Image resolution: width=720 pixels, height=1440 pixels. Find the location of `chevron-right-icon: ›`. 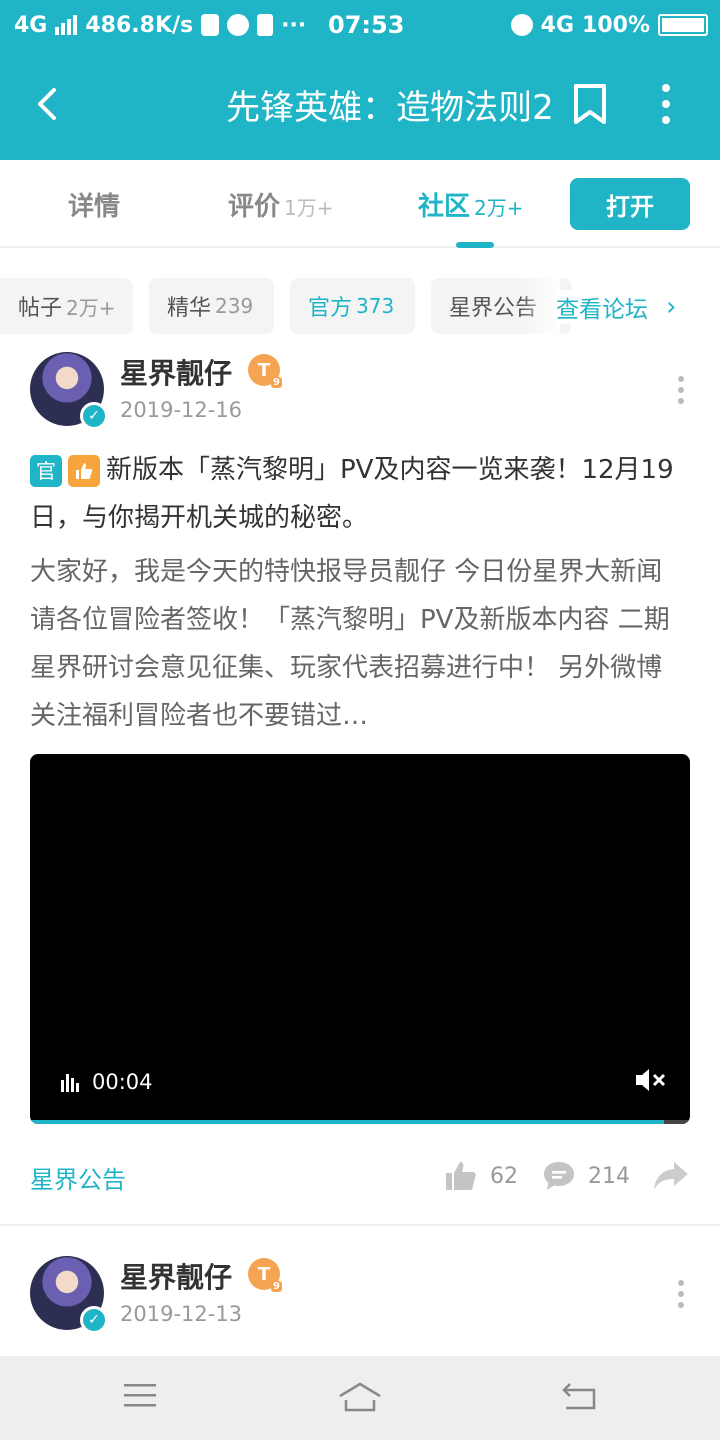

chevron-right-icon: › is located at coordinates (671, 307).